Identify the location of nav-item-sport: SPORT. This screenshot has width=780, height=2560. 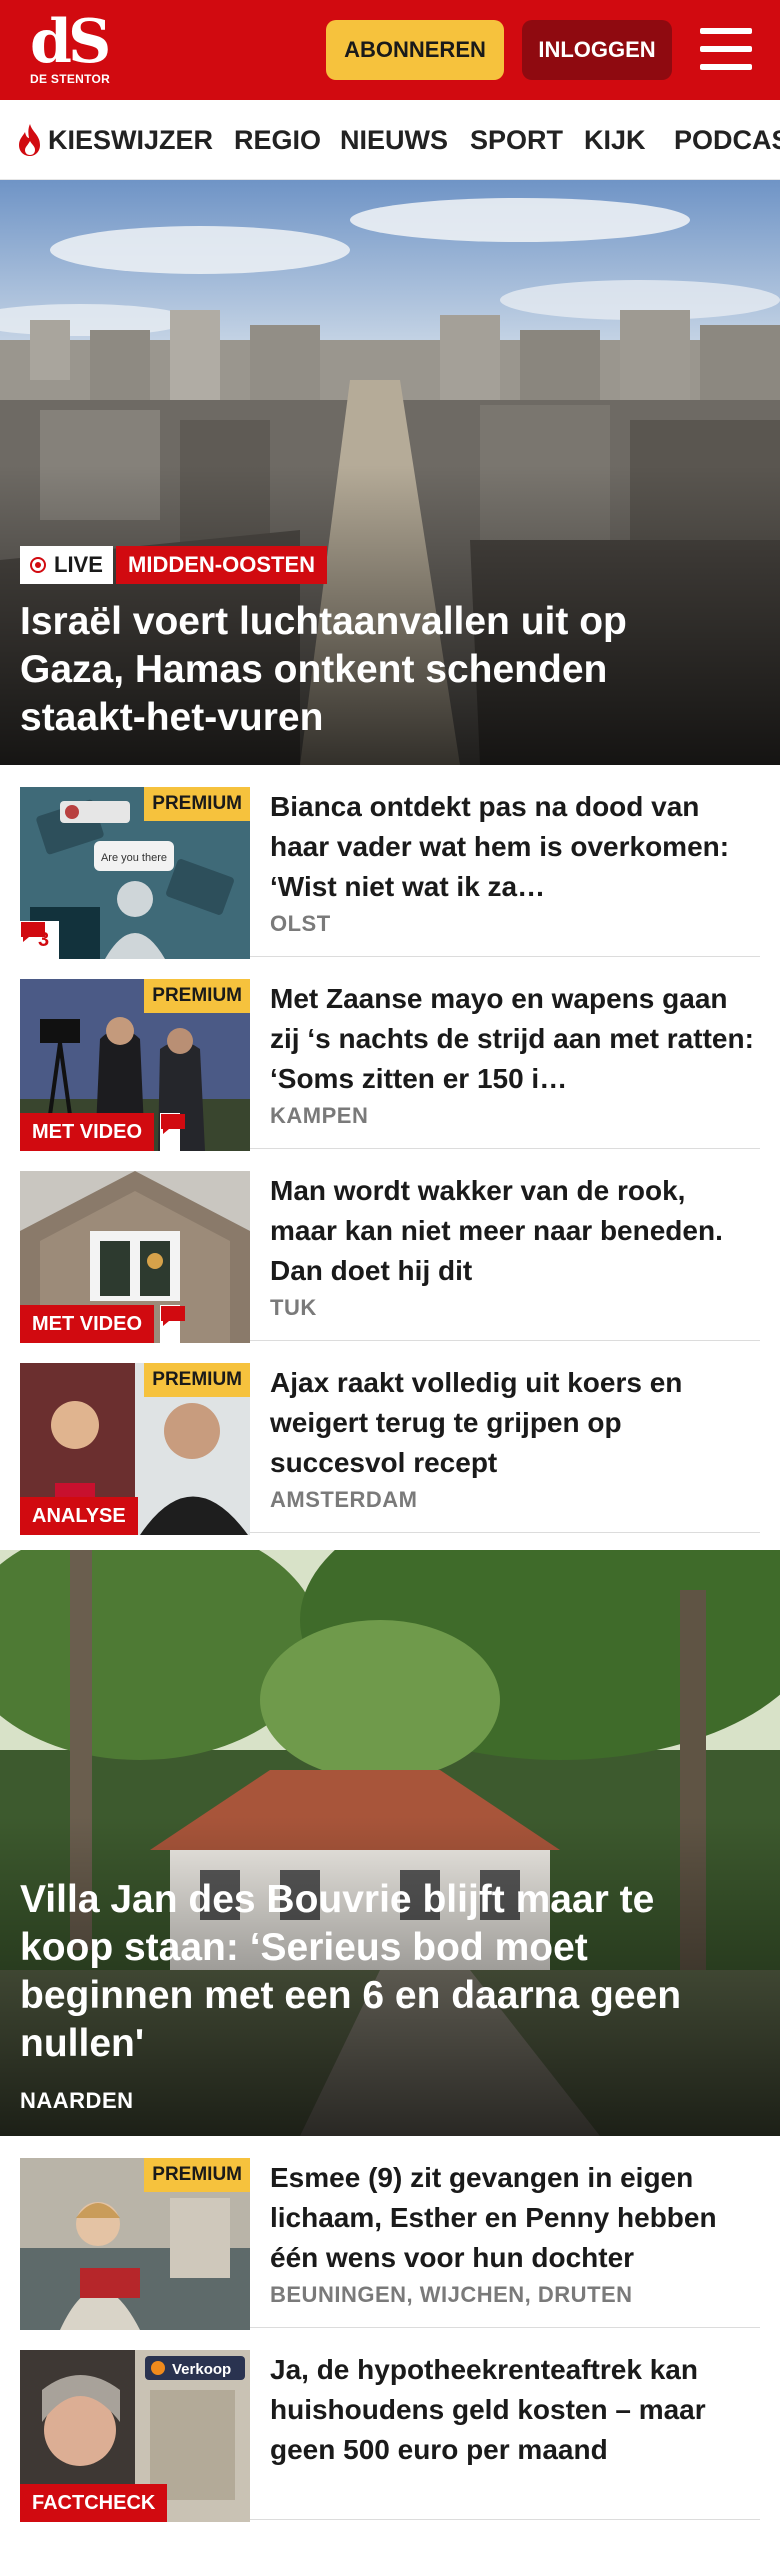
(516, 139).